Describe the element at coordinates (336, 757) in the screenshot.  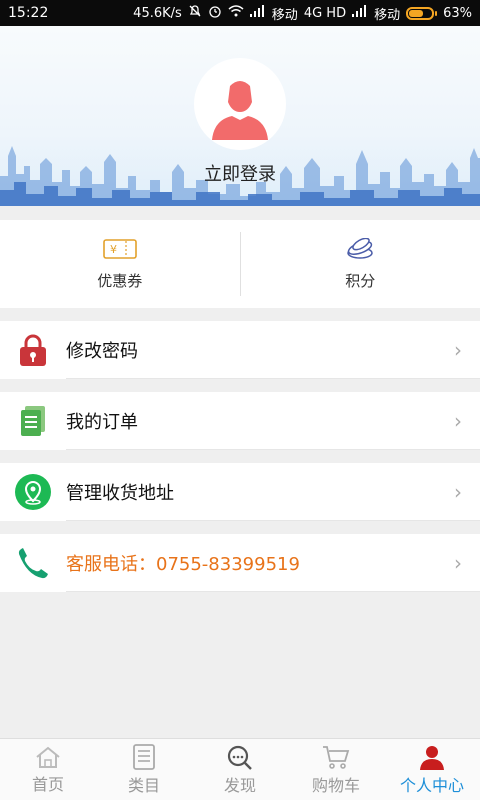
I see `cart-icon` at that location.